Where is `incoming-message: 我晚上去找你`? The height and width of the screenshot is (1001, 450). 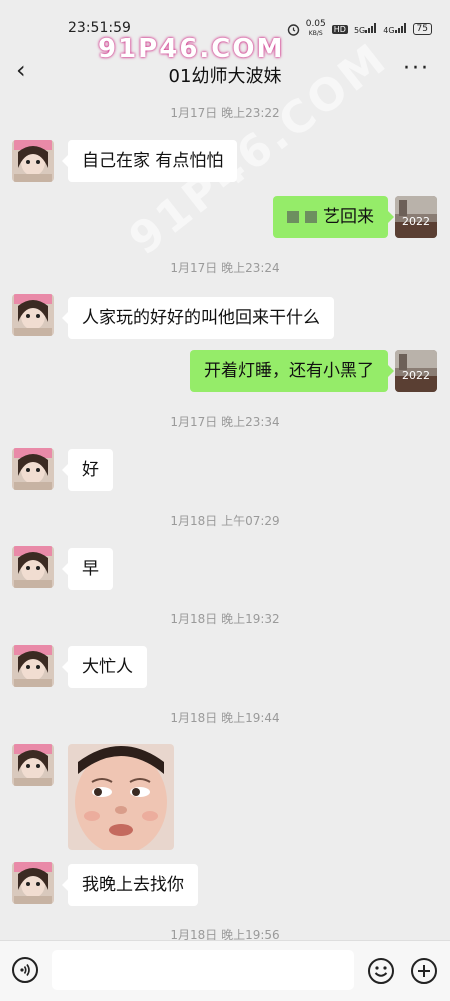 incoming-message: 我晚上去找你 is located at coordinates (130, 885).